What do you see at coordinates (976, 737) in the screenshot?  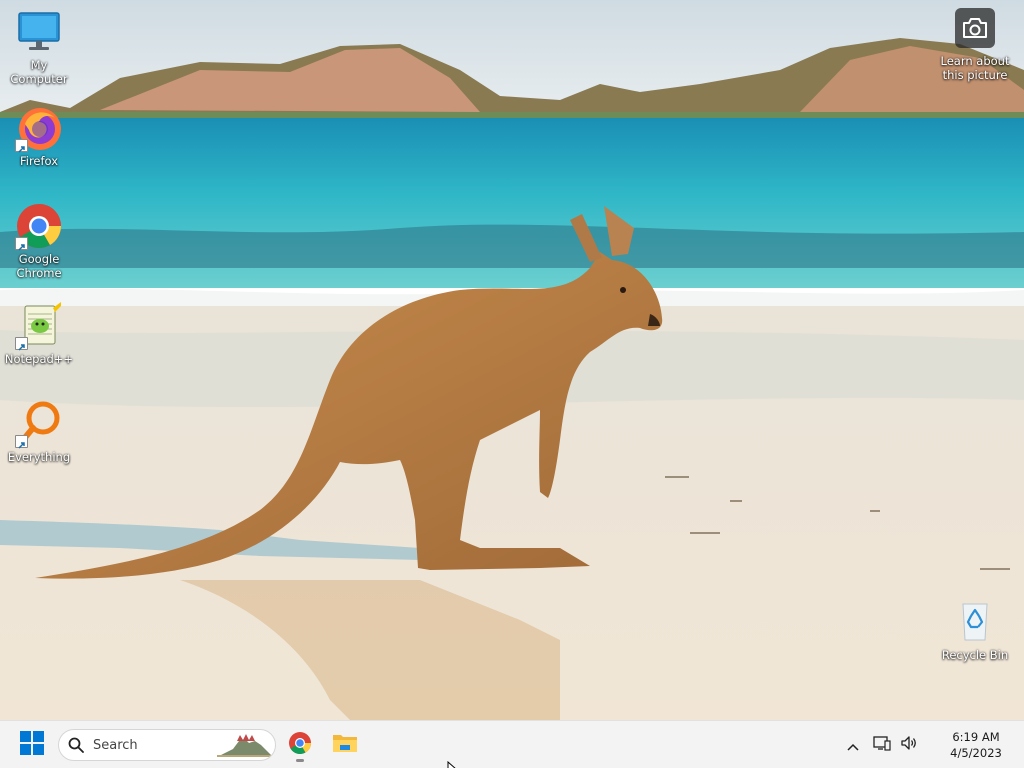 I see `clock-time: 6:19 AM` at bounding box center [976, 737].